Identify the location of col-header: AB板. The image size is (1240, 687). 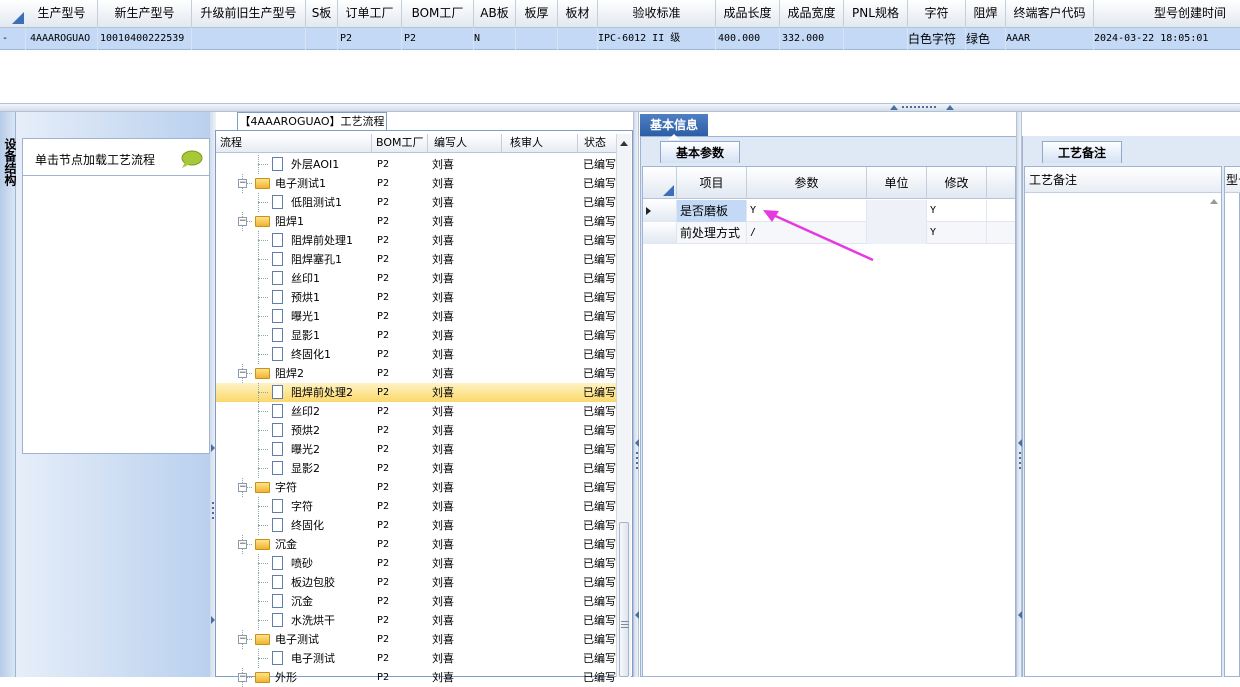
(495, 14).